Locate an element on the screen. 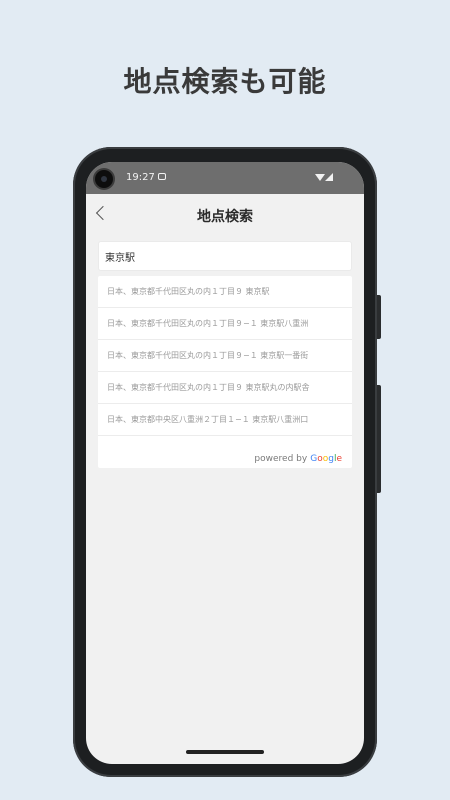 This screenshot has height=800, width=450. notification-icon is located at coordinates (162, 176).